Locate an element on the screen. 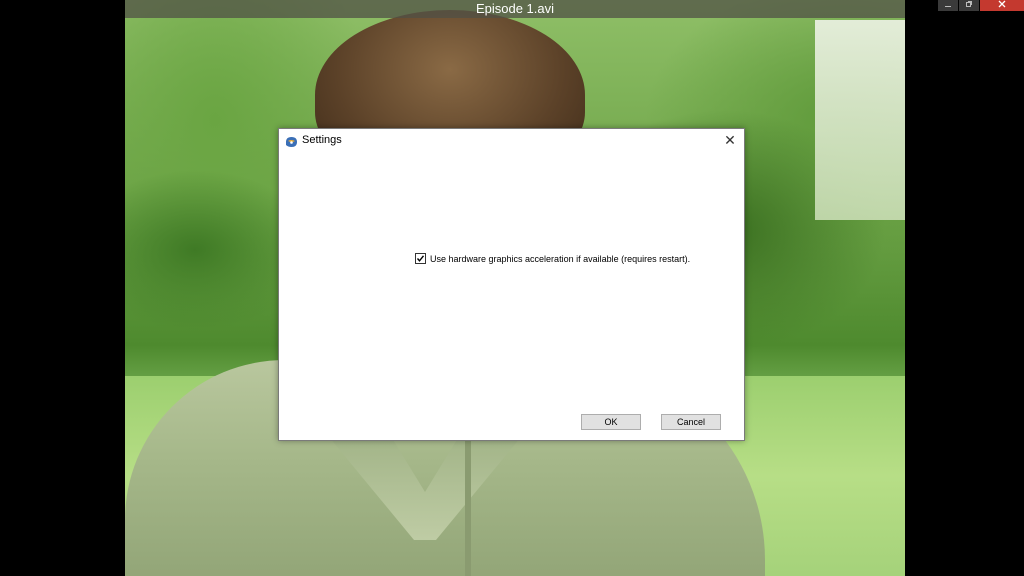 The height and width of the screenshot is (576, 1024). window-titlebar: Episode 1.avi is located at coordinates (515, 9).